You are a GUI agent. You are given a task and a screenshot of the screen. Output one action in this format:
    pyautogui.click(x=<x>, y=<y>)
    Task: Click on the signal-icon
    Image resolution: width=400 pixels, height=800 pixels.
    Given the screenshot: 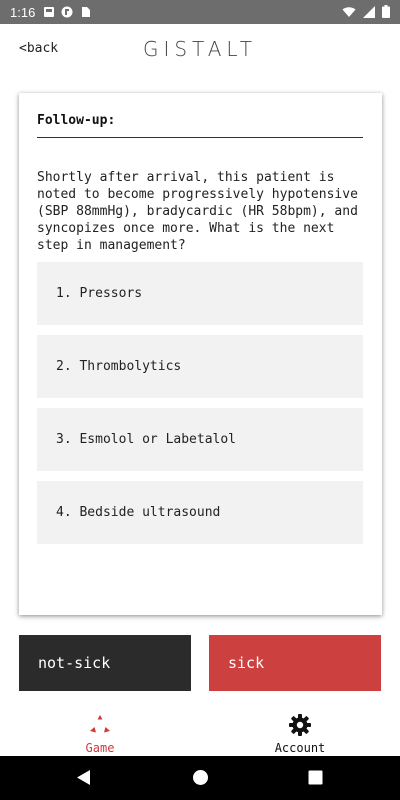 What is the action you would take?
    pyautogui.click(x=369, y=11)
    